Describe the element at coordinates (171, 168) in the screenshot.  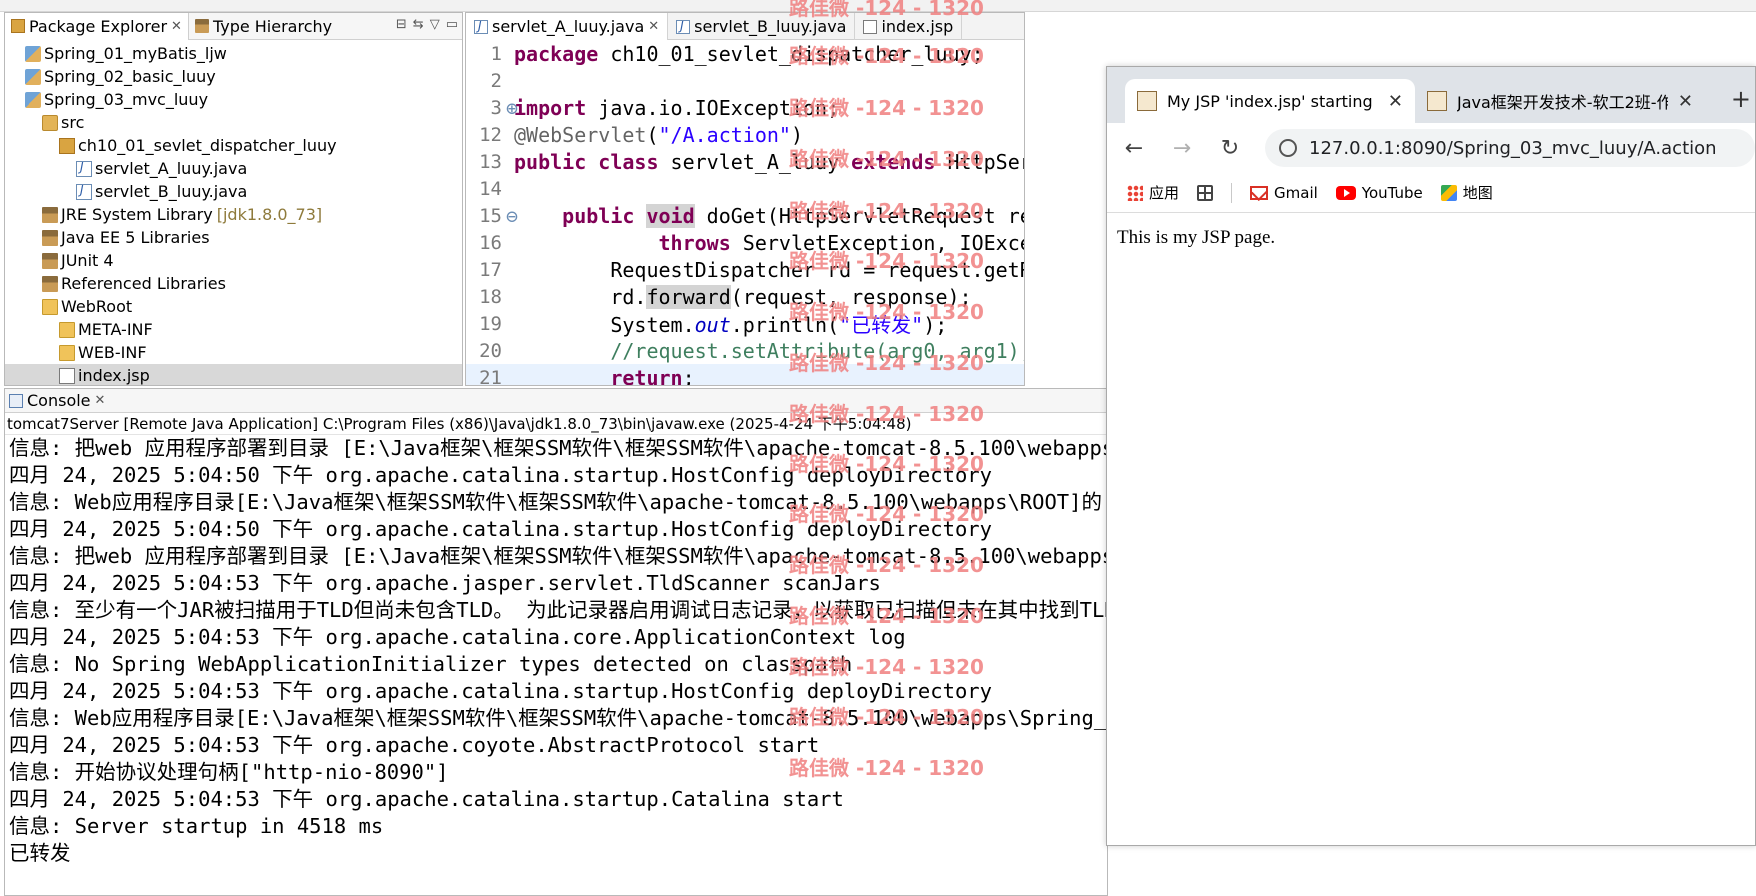
I see `tree-item-label: servlet_A_luuy.java` at that location.